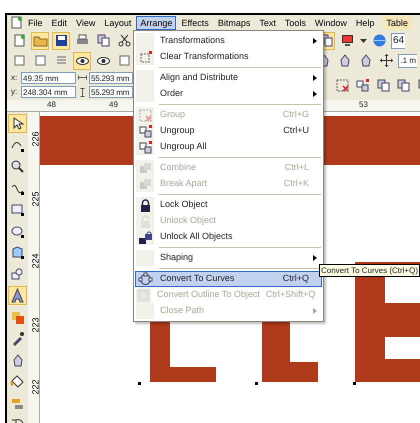  What do you see at coordinates (365, 23) in the screenshot?
I see `menu-item: Help` at bounding box center [365, 23].